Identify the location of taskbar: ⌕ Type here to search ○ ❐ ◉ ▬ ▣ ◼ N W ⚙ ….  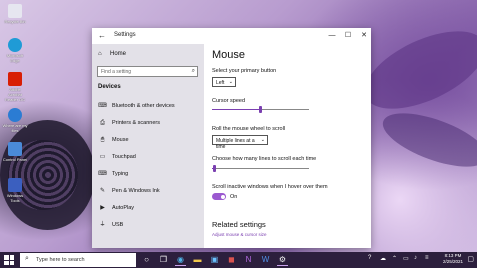
(238, 260).